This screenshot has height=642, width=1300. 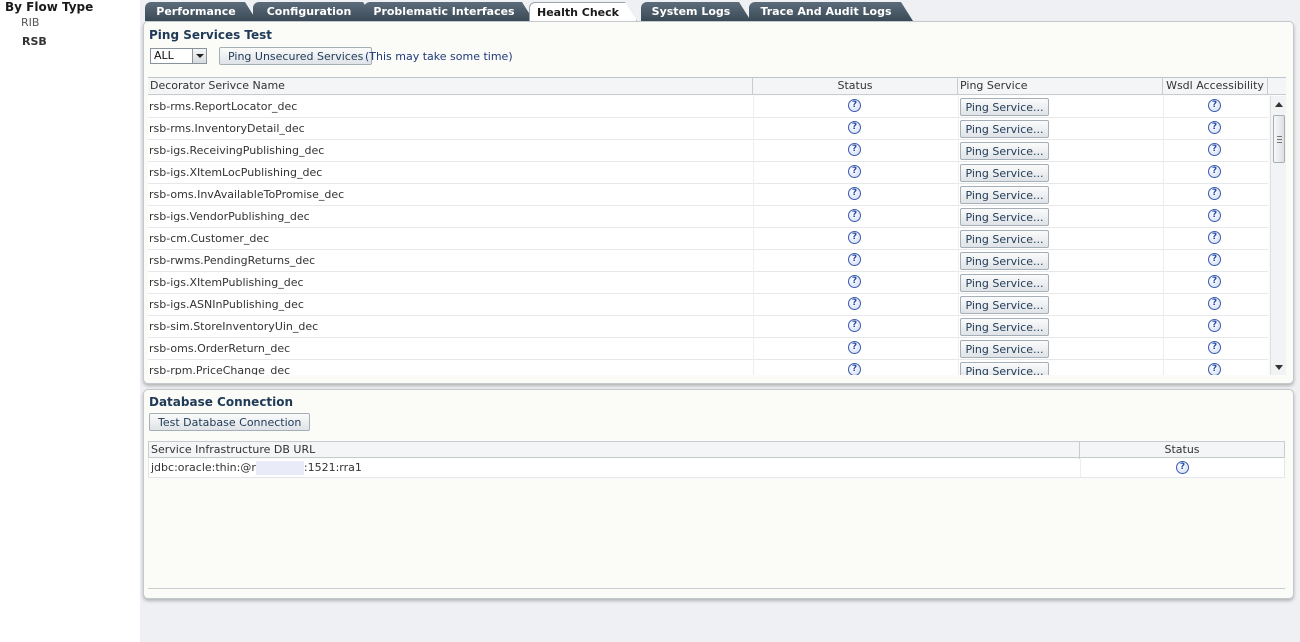 What do you see at coordinates (296, 56) in the screenshot?
I see `ping-unsecured-services-button: Ping Unsecured Services` at bounding box center [296, 56].